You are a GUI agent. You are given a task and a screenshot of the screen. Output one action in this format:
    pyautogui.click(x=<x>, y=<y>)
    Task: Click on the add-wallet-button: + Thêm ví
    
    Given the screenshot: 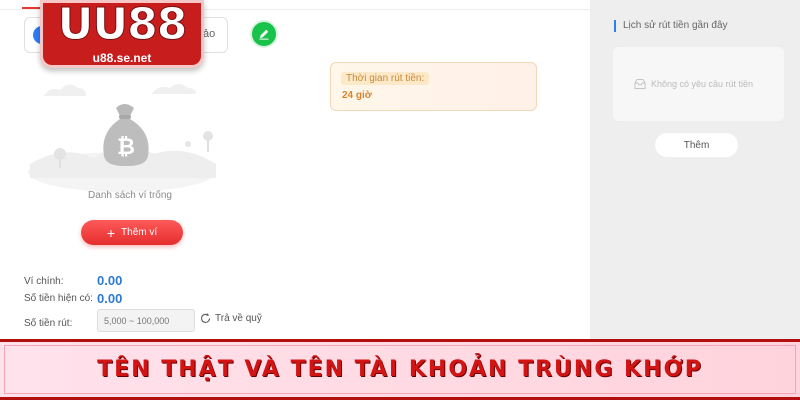 What is the action you would take?
    pyautogui.click(x=132, y=232)
    